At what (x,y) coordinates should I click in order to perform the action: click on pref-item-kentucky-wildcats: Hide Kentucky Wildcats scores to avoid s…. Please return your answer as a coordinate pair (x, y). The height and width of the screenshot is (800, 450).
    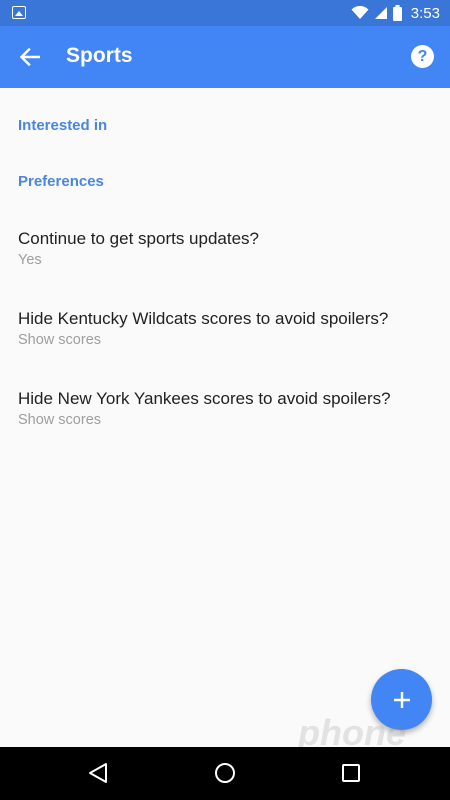
    Looking at the image, I should click on (225, 328).